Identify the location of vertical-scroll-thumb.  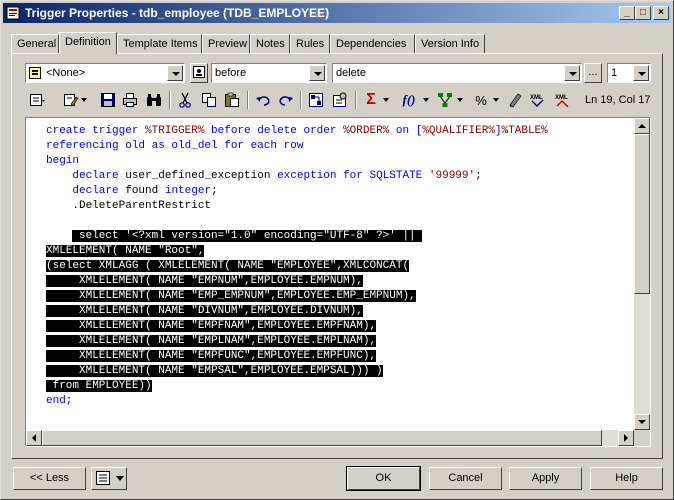
(642, 214).